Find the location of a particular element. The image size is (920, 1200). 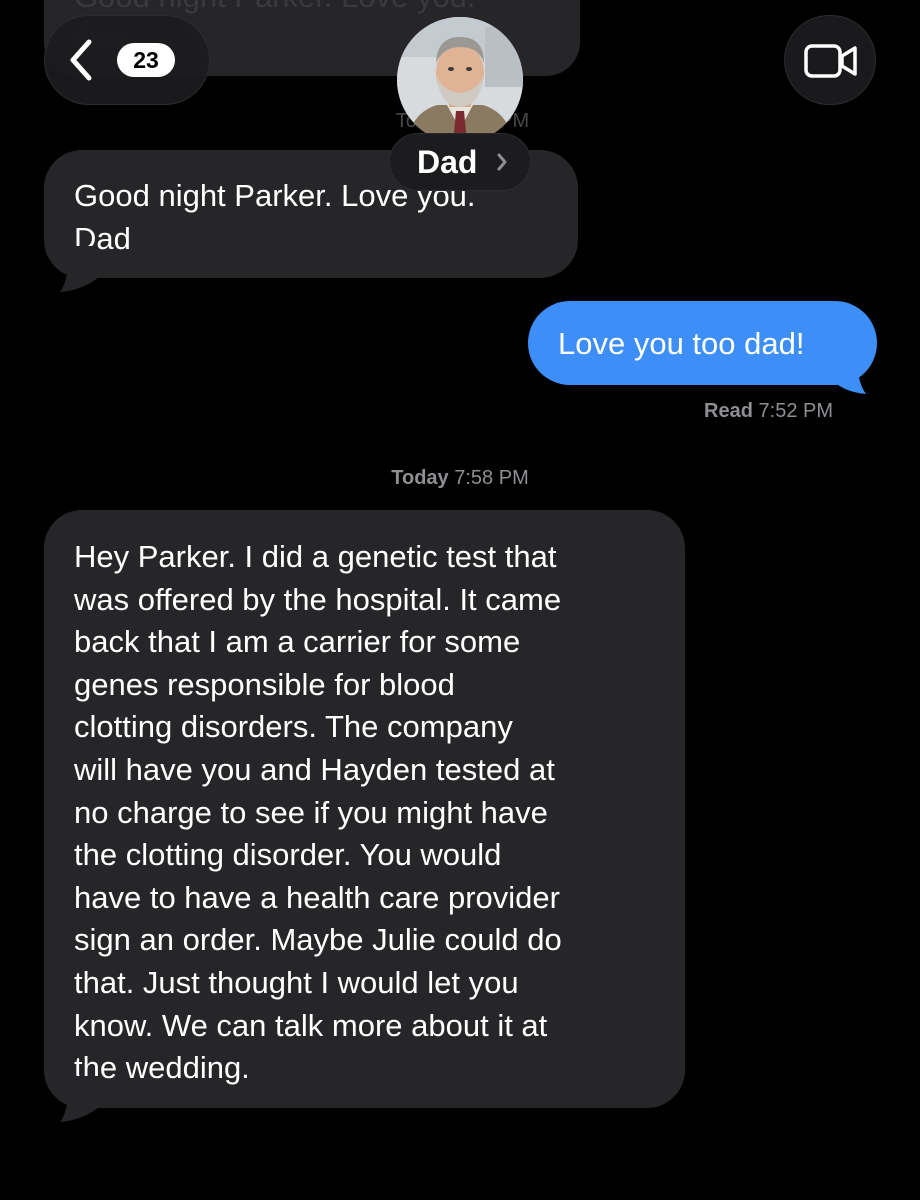

message-line: back that I am a carrier for some is located at coordinates (297, 642).